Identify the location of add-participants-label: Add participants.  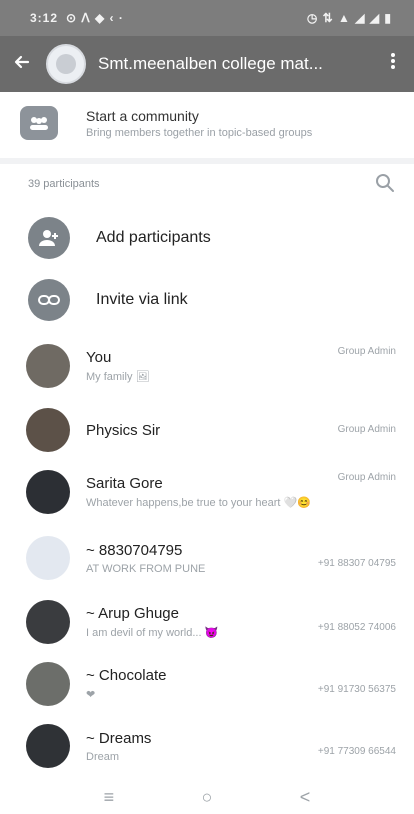
(153, 237).